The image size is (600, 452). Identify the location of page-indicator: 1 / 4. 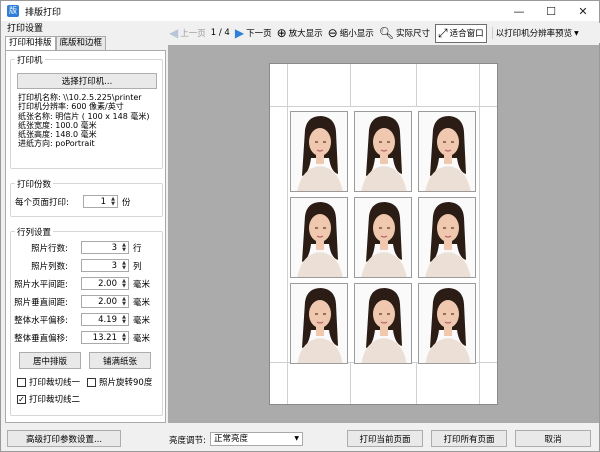
(220, 33).